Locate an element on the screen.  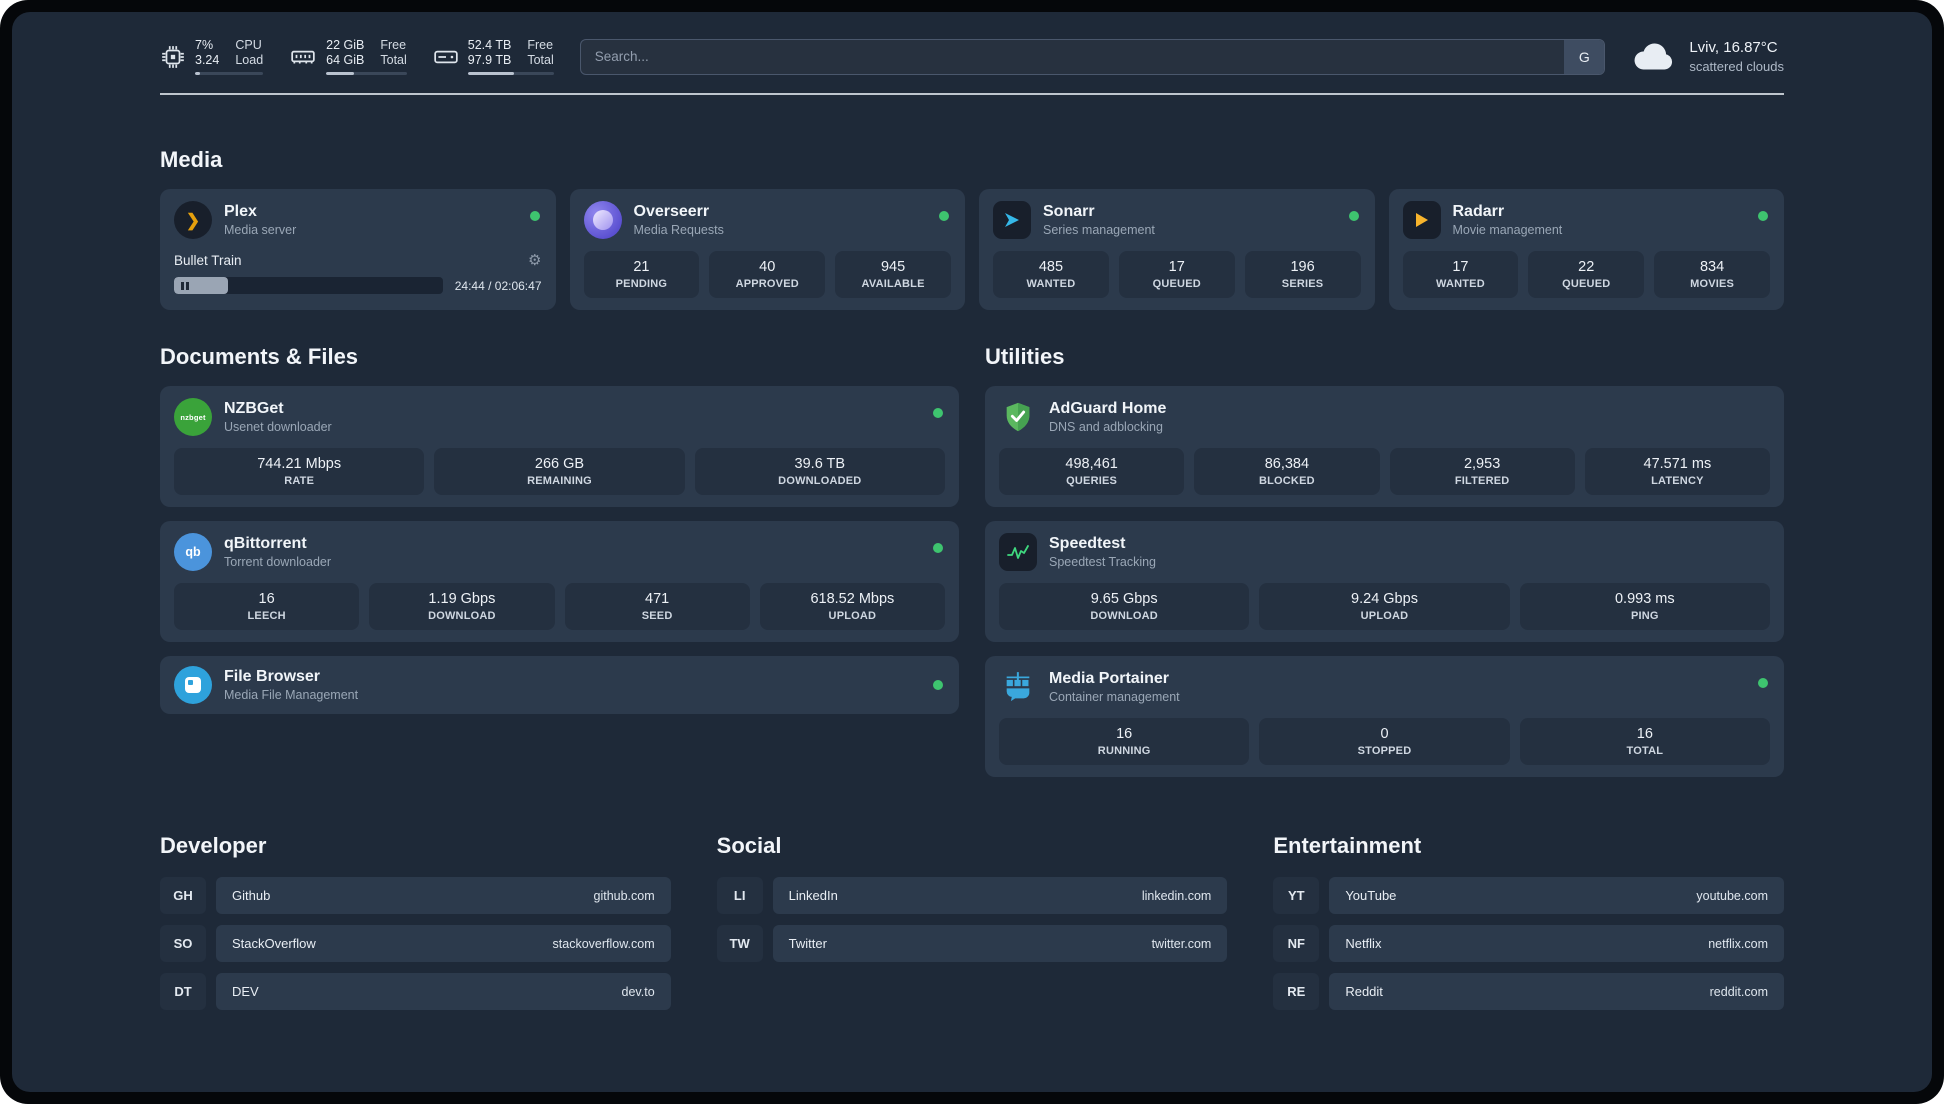
radarr-icon is located at coordinates (1421, 220).